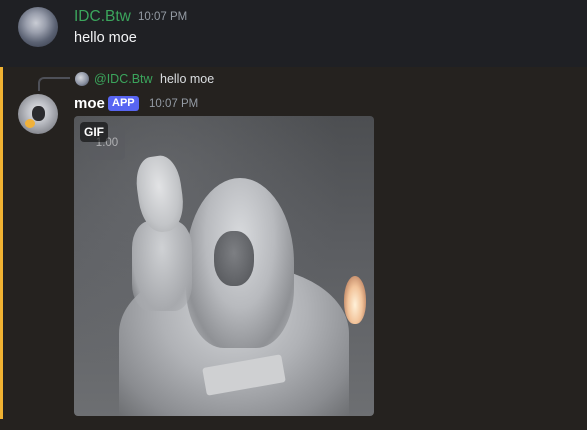 This screenshot has width=587, height=430. I want to click on avatar-moe, so click(38, 114).